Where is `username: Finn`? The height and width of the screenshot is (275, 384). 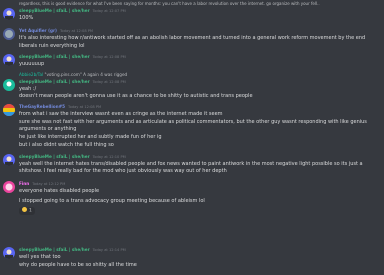
username: Finn is located at coordinates (24, 183).